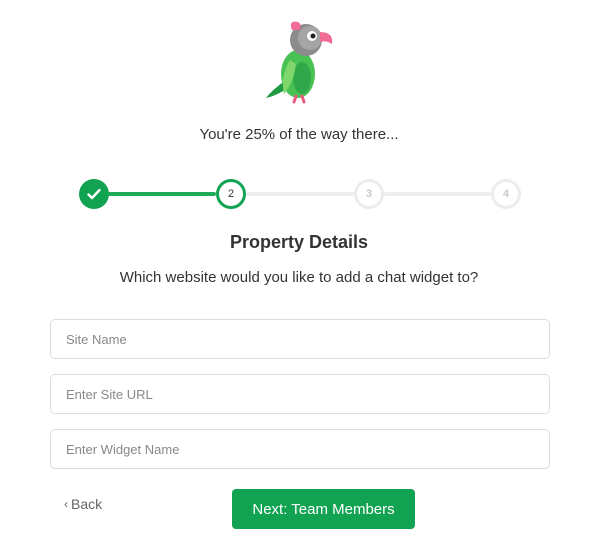 The height and width of the screenshot is (546, 598). What do you see at coordinates (369, 194) in the screenshot?
I see `step-3: 3` at bounding box center [369, 194].